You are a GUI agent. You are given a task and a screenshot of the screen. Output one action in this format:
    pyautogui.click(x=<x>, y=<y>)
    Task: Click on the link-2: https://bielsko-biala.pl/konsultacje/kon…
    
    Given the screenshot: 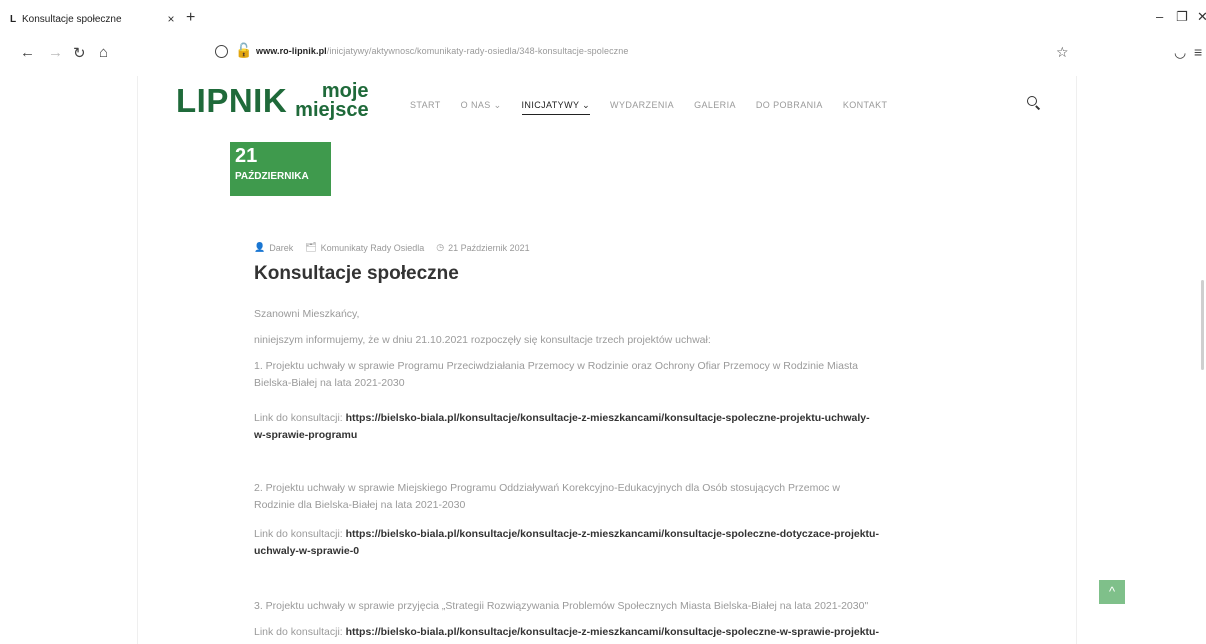 What is the action you would take?
    pyautogui.click(x=566, y=542)
    